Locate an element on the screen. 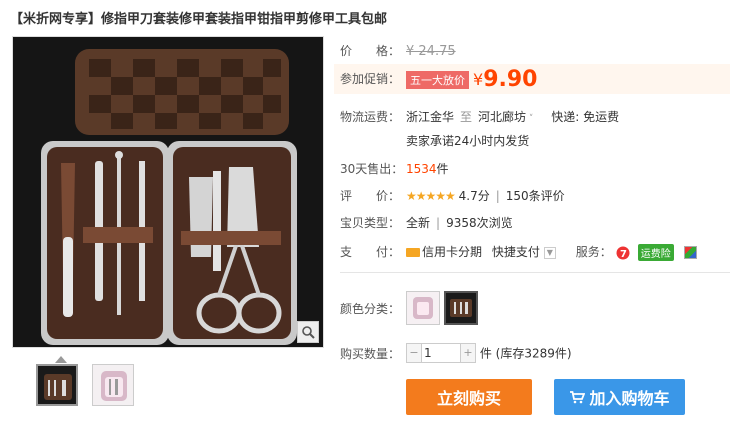  decrement-button: − is located at coordinates (414, 353).